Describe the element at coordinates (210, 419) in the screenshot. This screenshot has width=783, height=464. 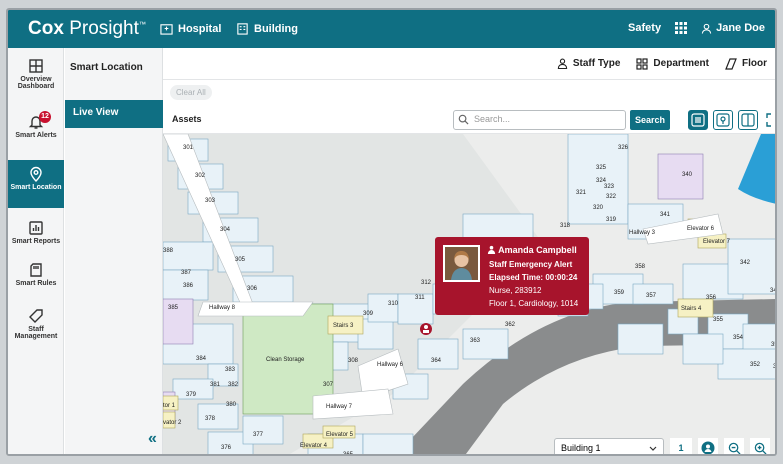
I see `svg-text: 378` at that location.